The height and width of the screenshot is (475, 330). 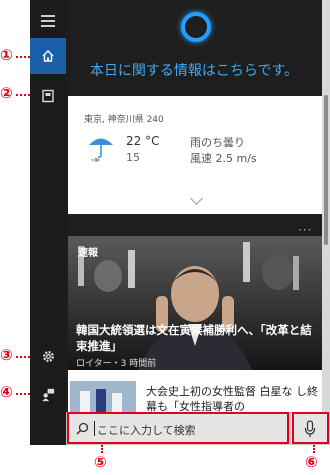 I want to click on news-item2-photo, so click(x=103, y=396).